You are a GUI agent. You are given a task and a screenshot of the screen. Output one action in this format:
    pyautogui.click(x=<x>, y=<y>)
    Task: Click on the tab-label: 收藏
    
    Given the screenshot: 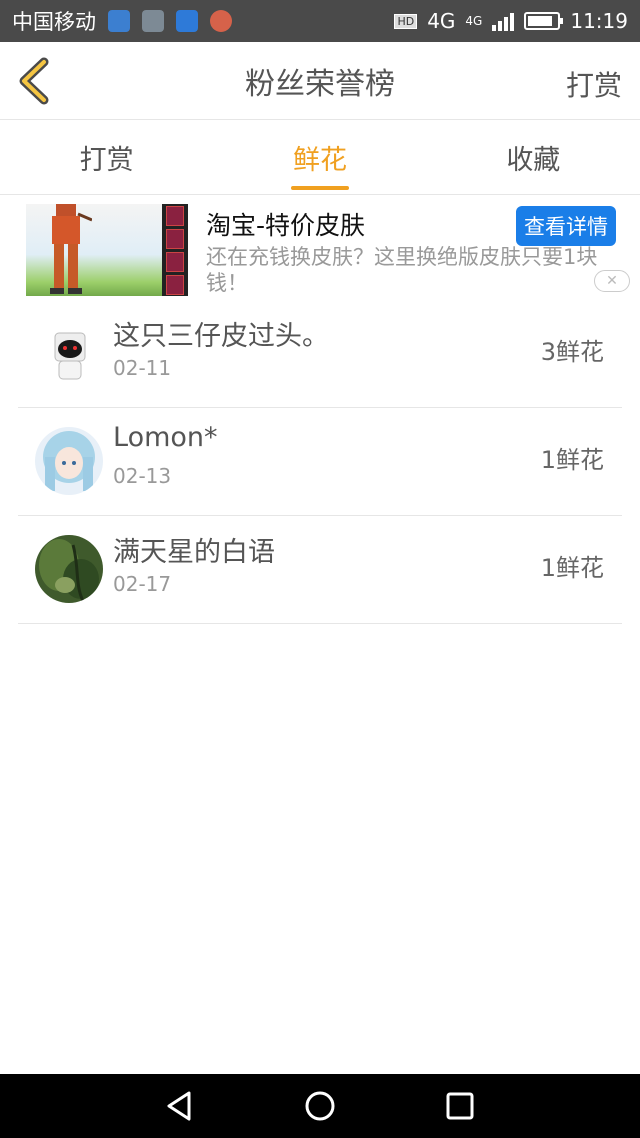 What is the action you would take?
    pyautogui.click(x=533, y=160)
    